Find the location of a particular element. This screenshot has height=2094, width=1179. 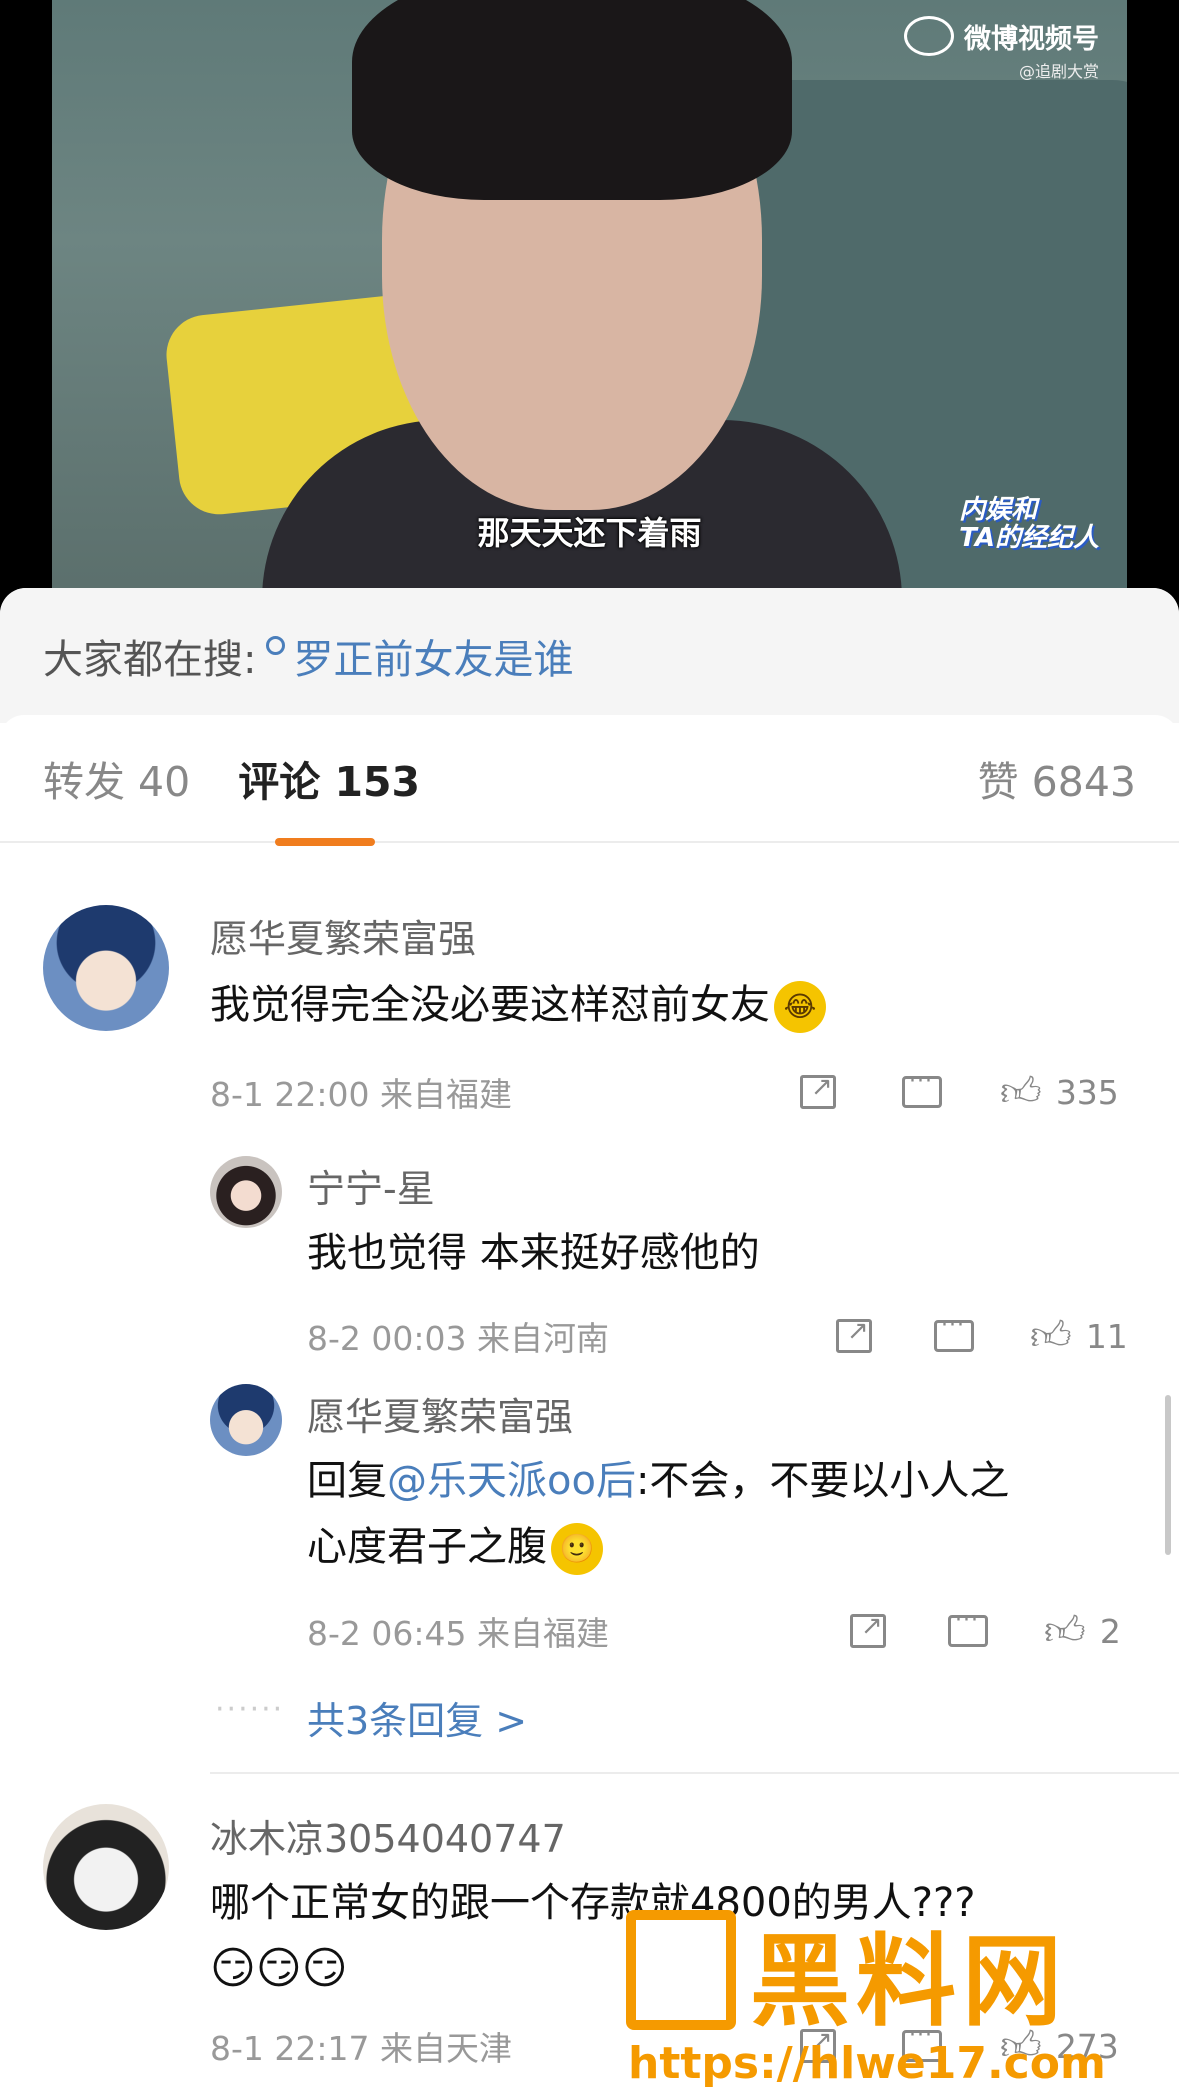

more-replies-link: 共3条回复 > is located at coordinates (417, 1717).